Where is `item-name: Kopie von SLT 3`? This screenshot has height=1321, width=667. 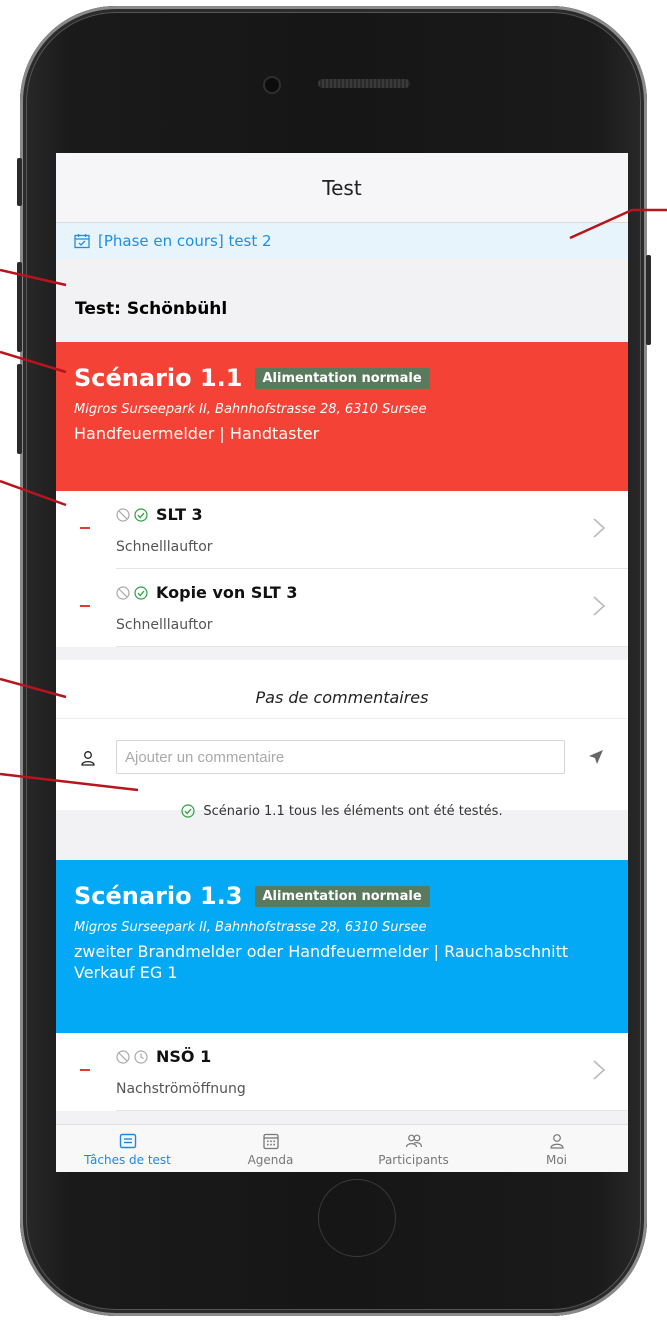
item-name: Kopie von SLT 3 is located at coordinates (227, 592).